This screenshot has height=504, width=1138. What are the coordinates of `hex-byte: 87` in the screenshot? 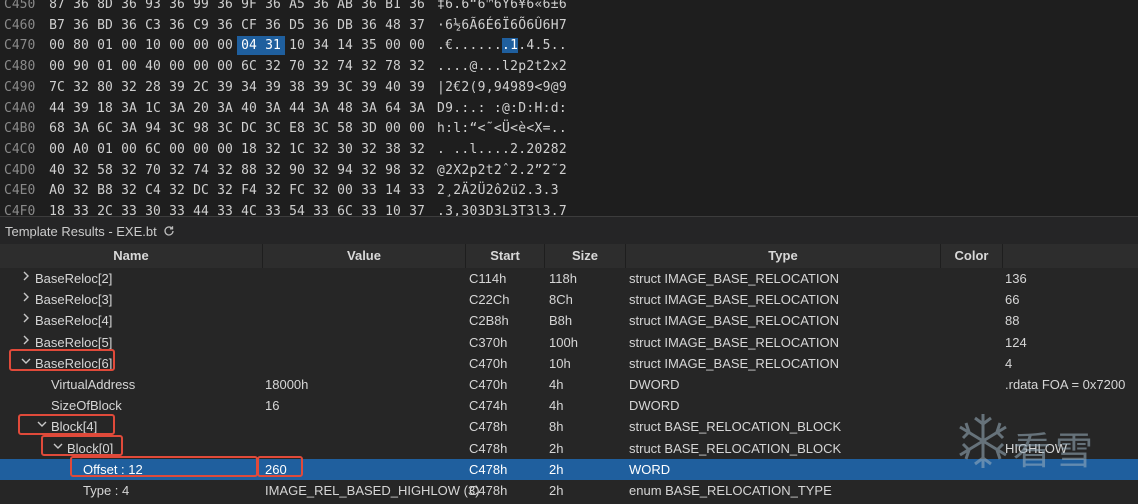 It's located at (57, 7).